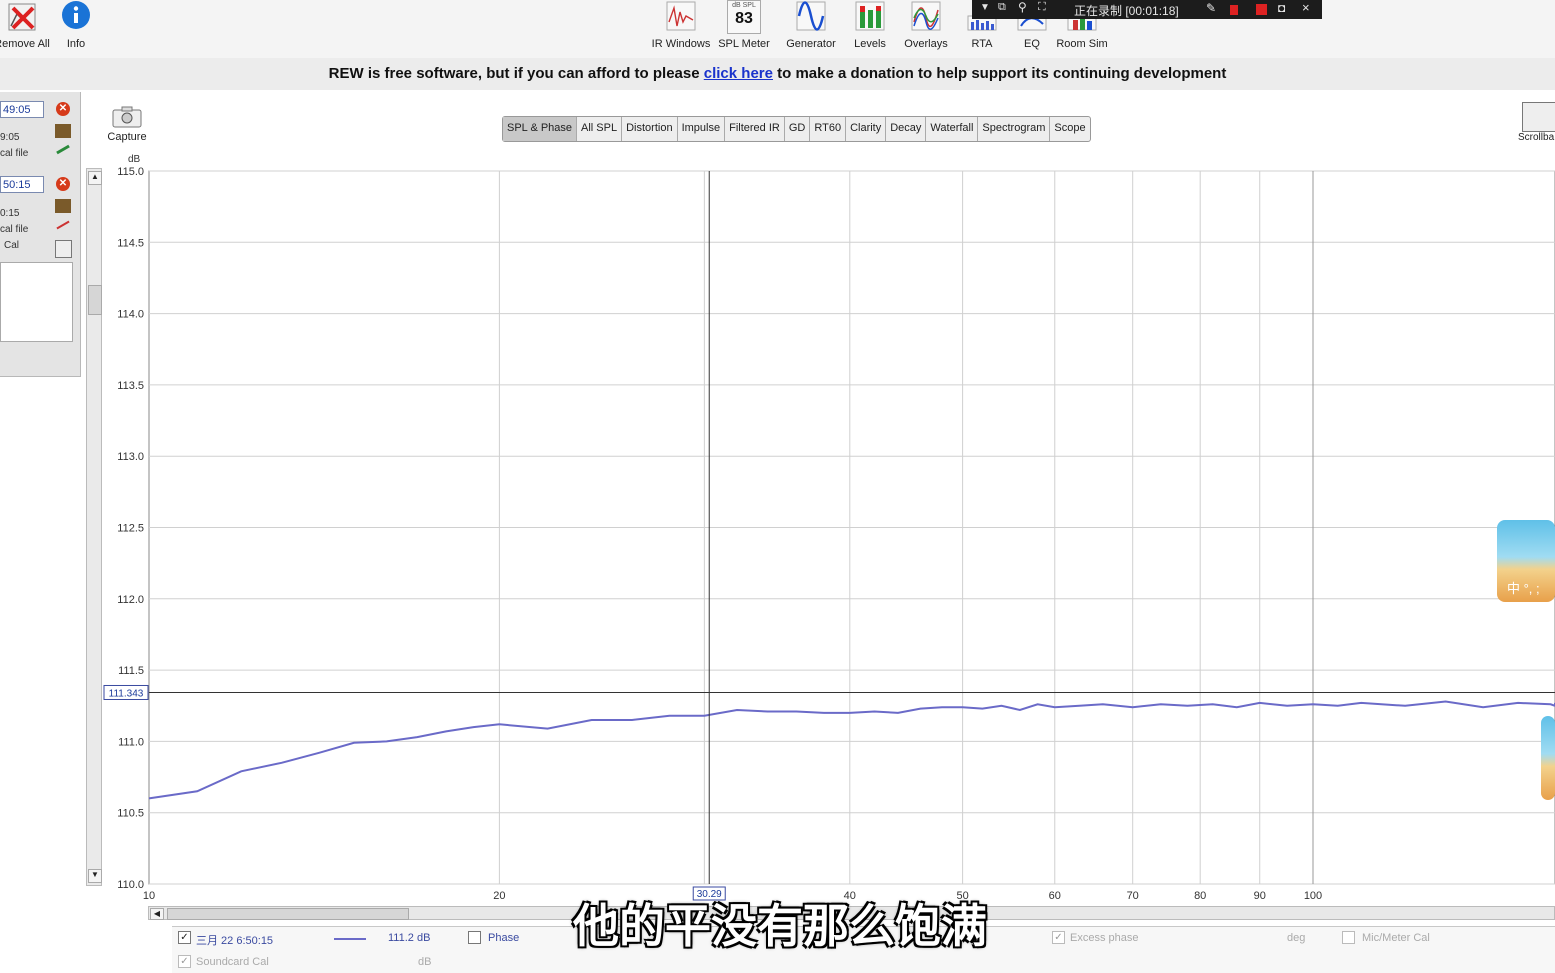 This screenshot has height=973, width=1555. I want to click on y-tick-label: 114.5, so click(130, 243).